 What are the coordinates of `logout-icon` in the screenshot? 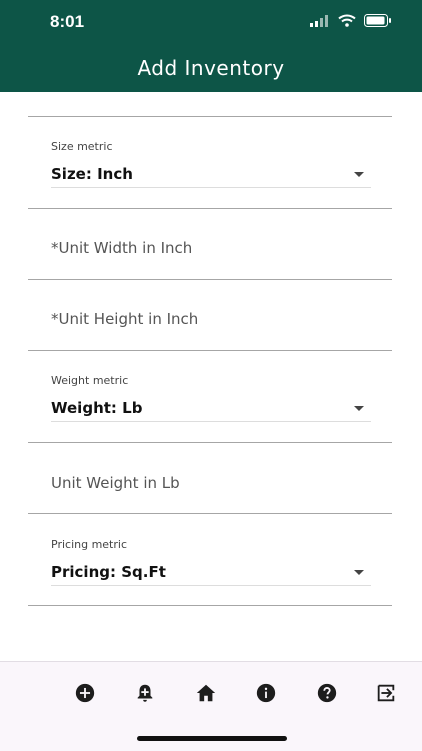 It's located at (386, 693).